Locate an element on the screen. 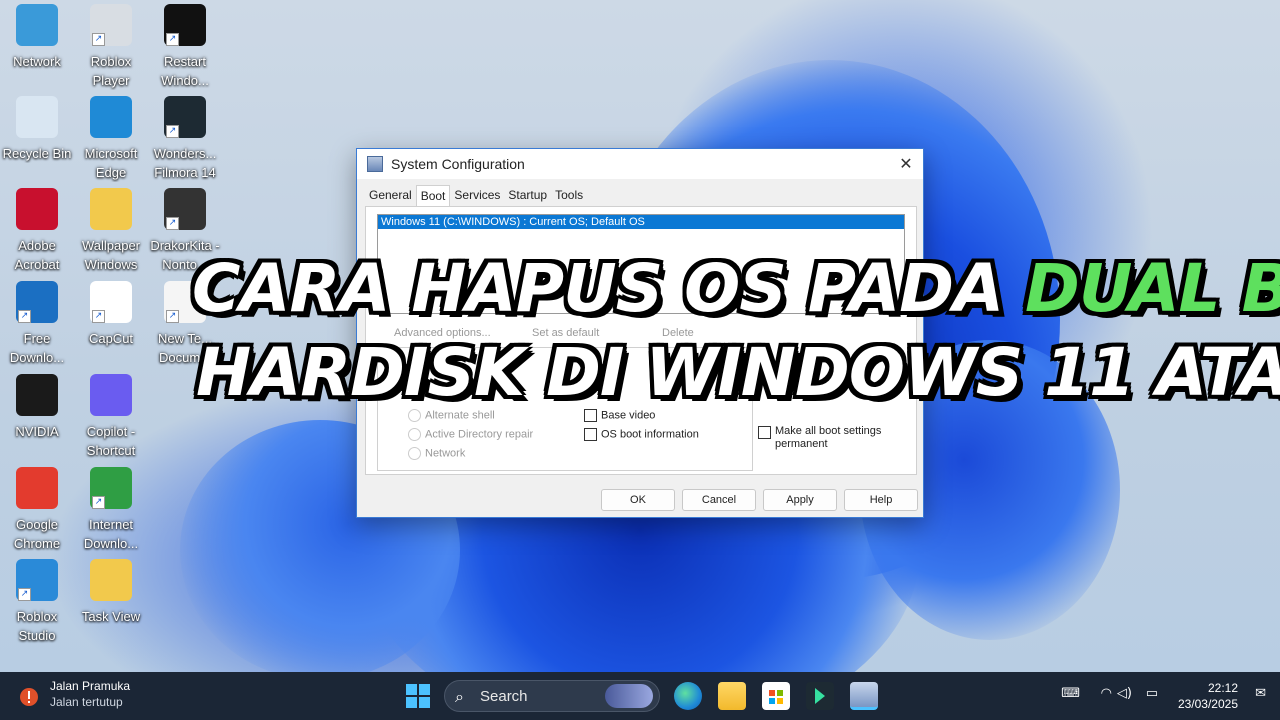 The width and height of the screenshot is (1280, 720). dialog-title: System Configuration is located at coordinates (458, 164).